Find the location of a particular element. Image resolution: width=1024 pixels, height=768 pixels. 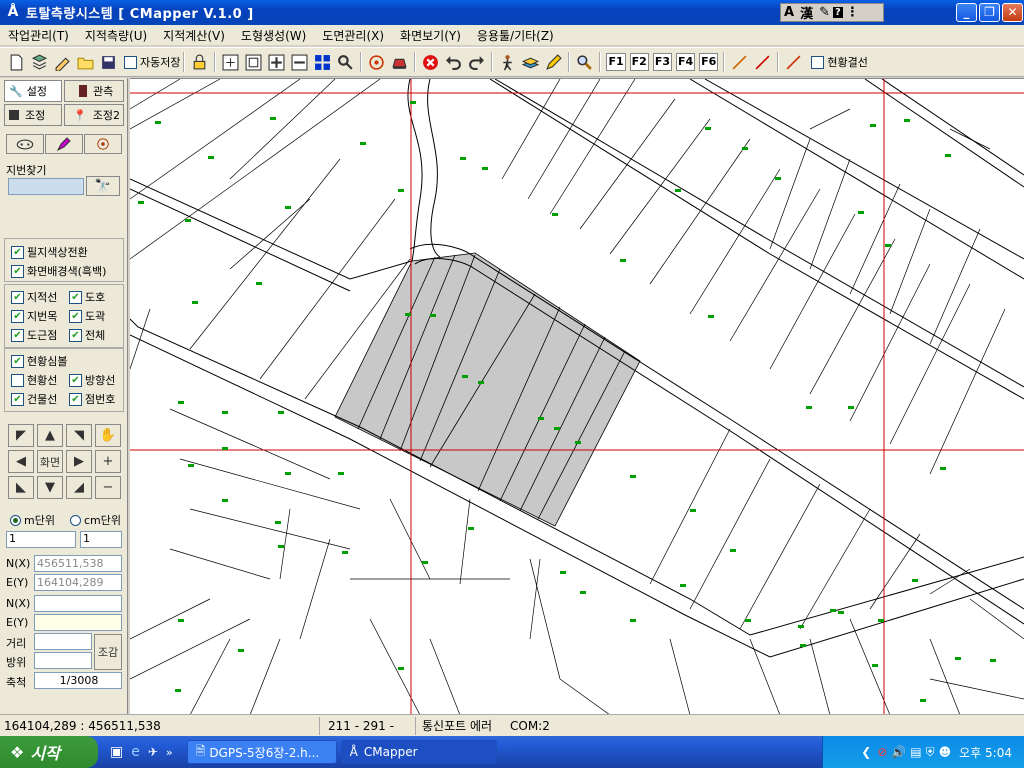

target-icon is located at coordinates (376, 62).